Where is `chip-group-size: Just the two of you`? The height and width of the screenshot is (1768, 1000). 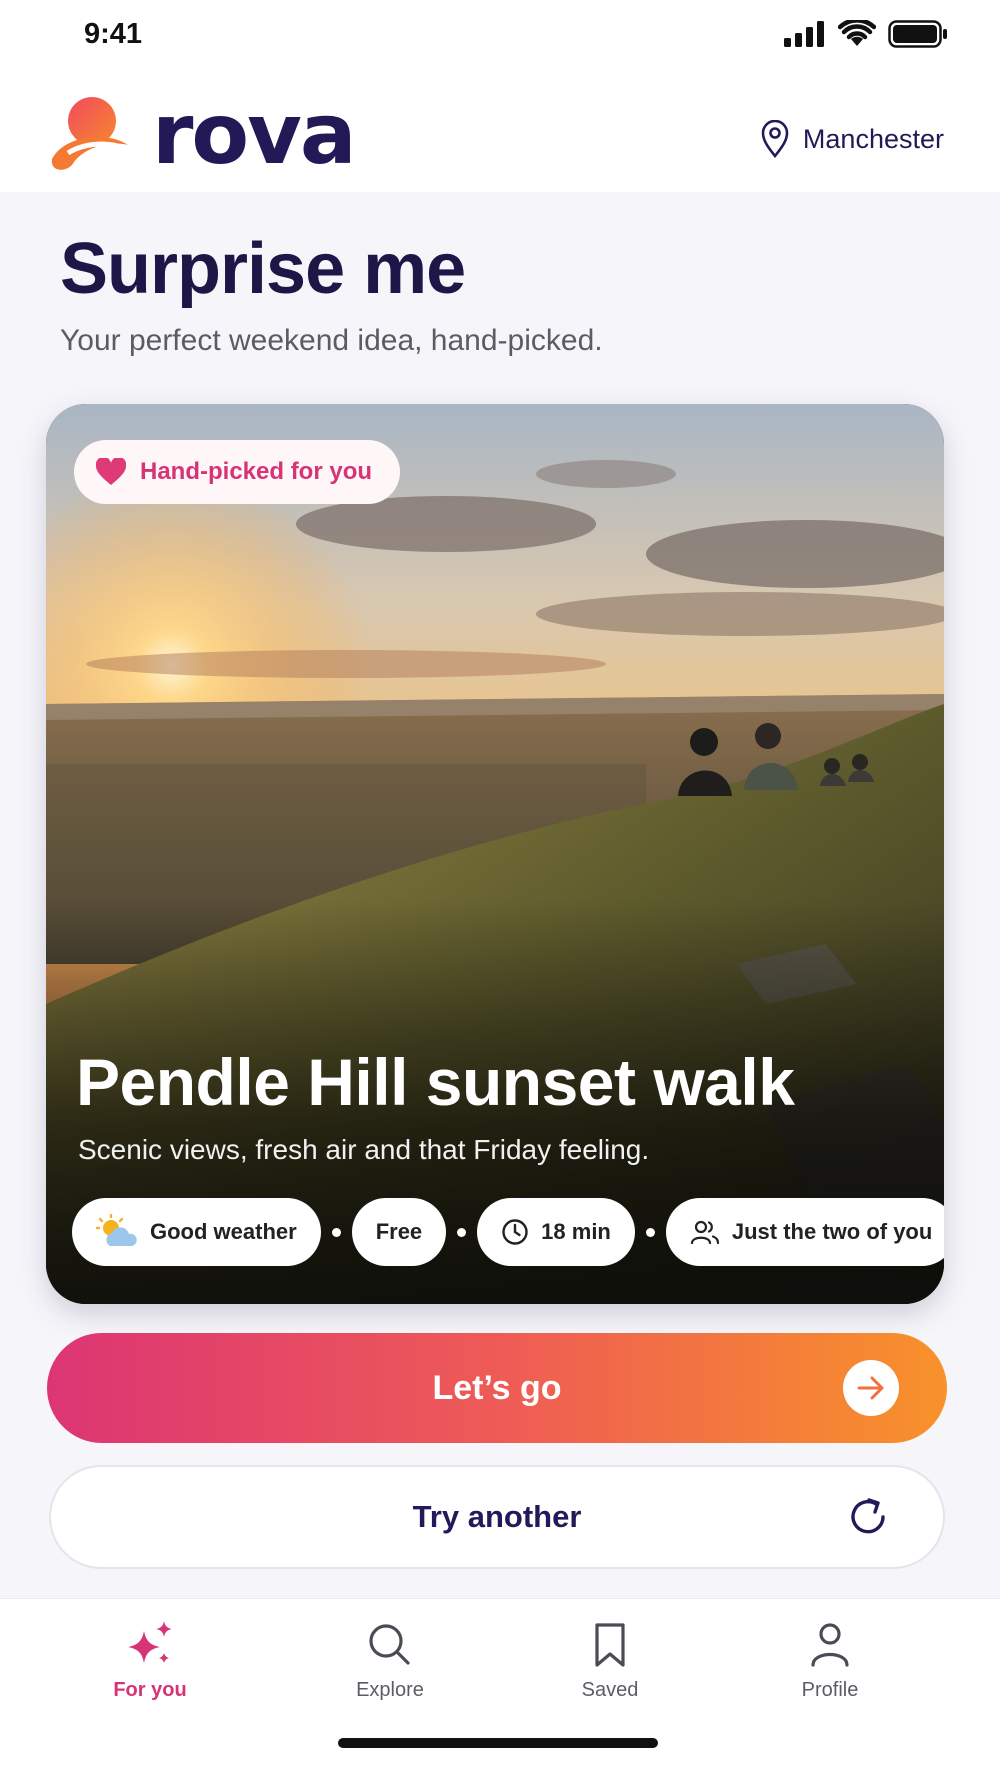 chip-group-size: Just the two of you is located at coordinates (804, 1232).